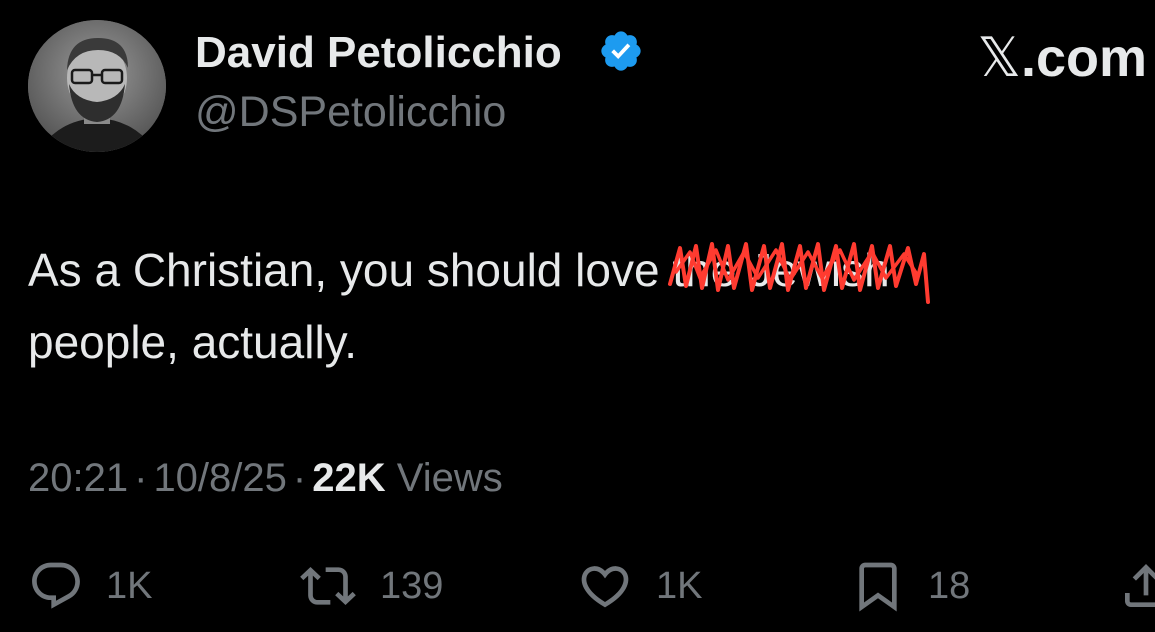 The image size is (1155, 632). What do you see at coordinates (878, 587) in the screenshot?
I see `bookmark-icon` at bounding box center [878, 587].